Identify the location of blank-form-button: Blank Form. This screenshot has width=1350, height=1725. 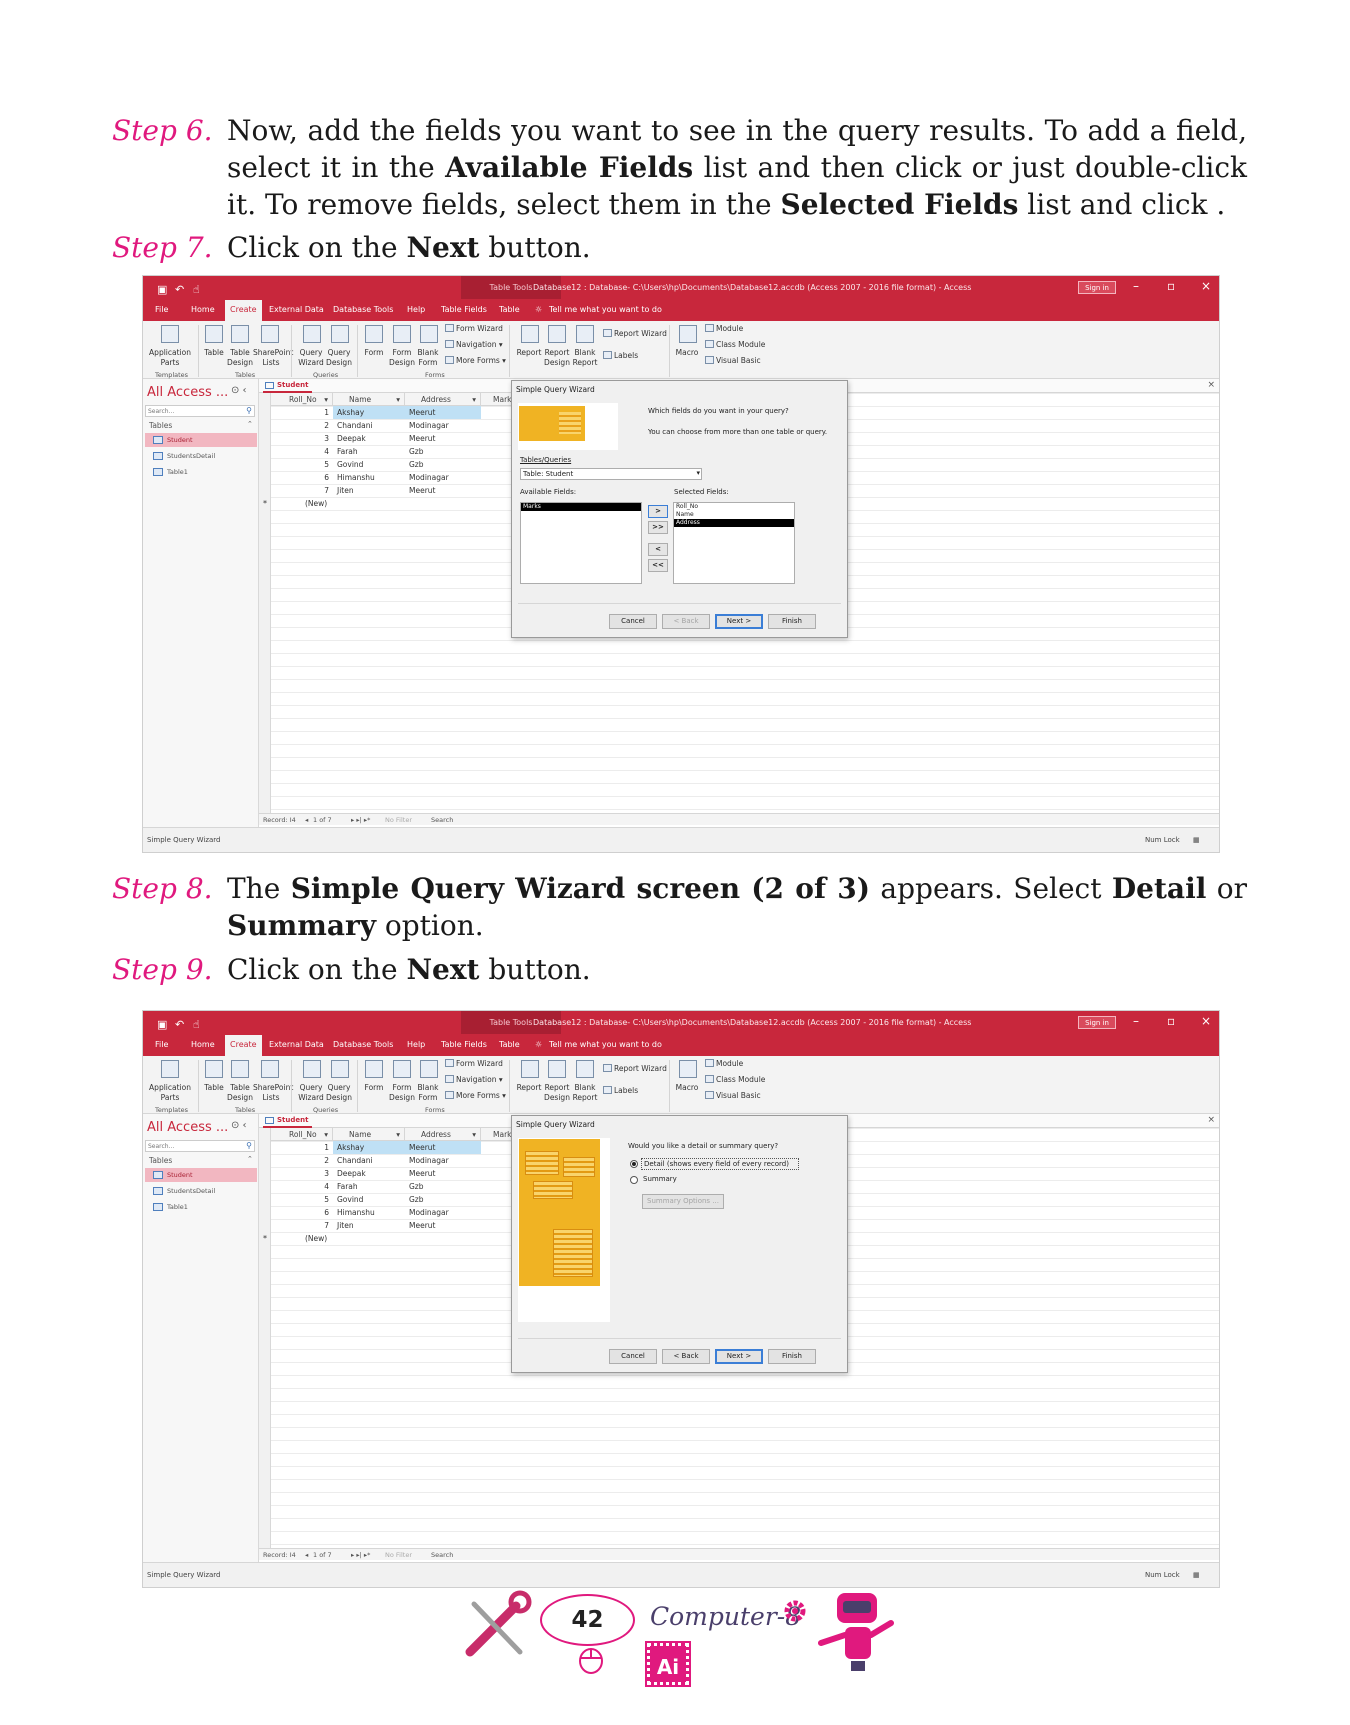
(428, 1093).